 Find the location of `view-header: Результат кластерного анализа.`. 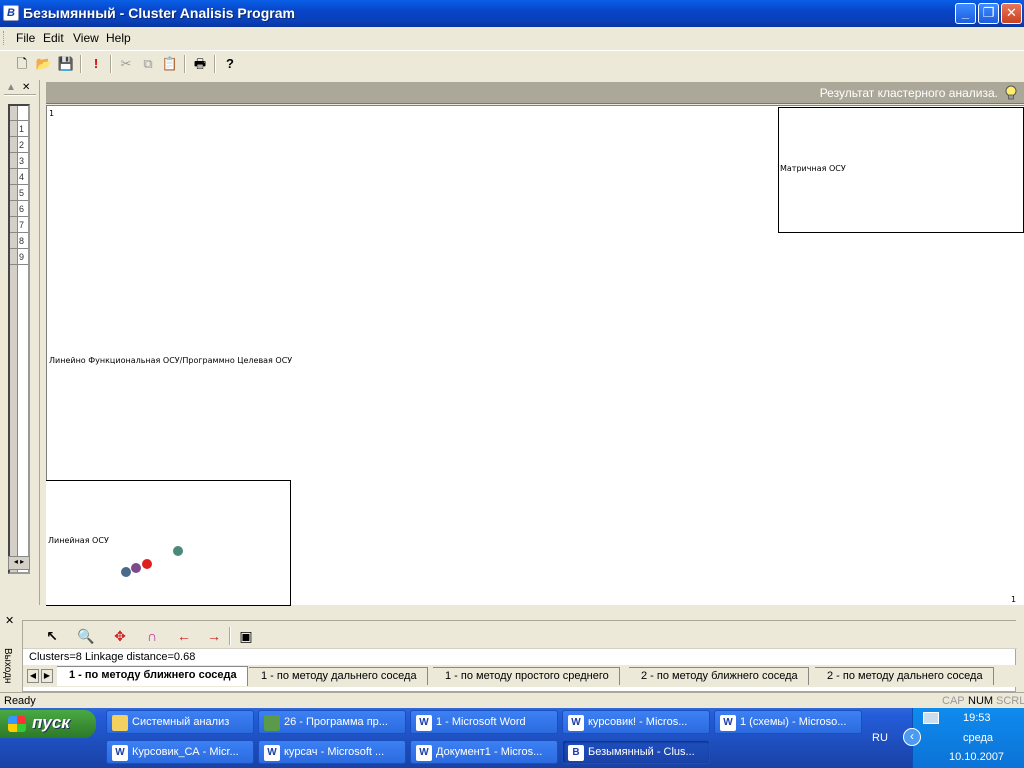

view-header: Результат кластерного анализа. is located at coordinates (535, 93).